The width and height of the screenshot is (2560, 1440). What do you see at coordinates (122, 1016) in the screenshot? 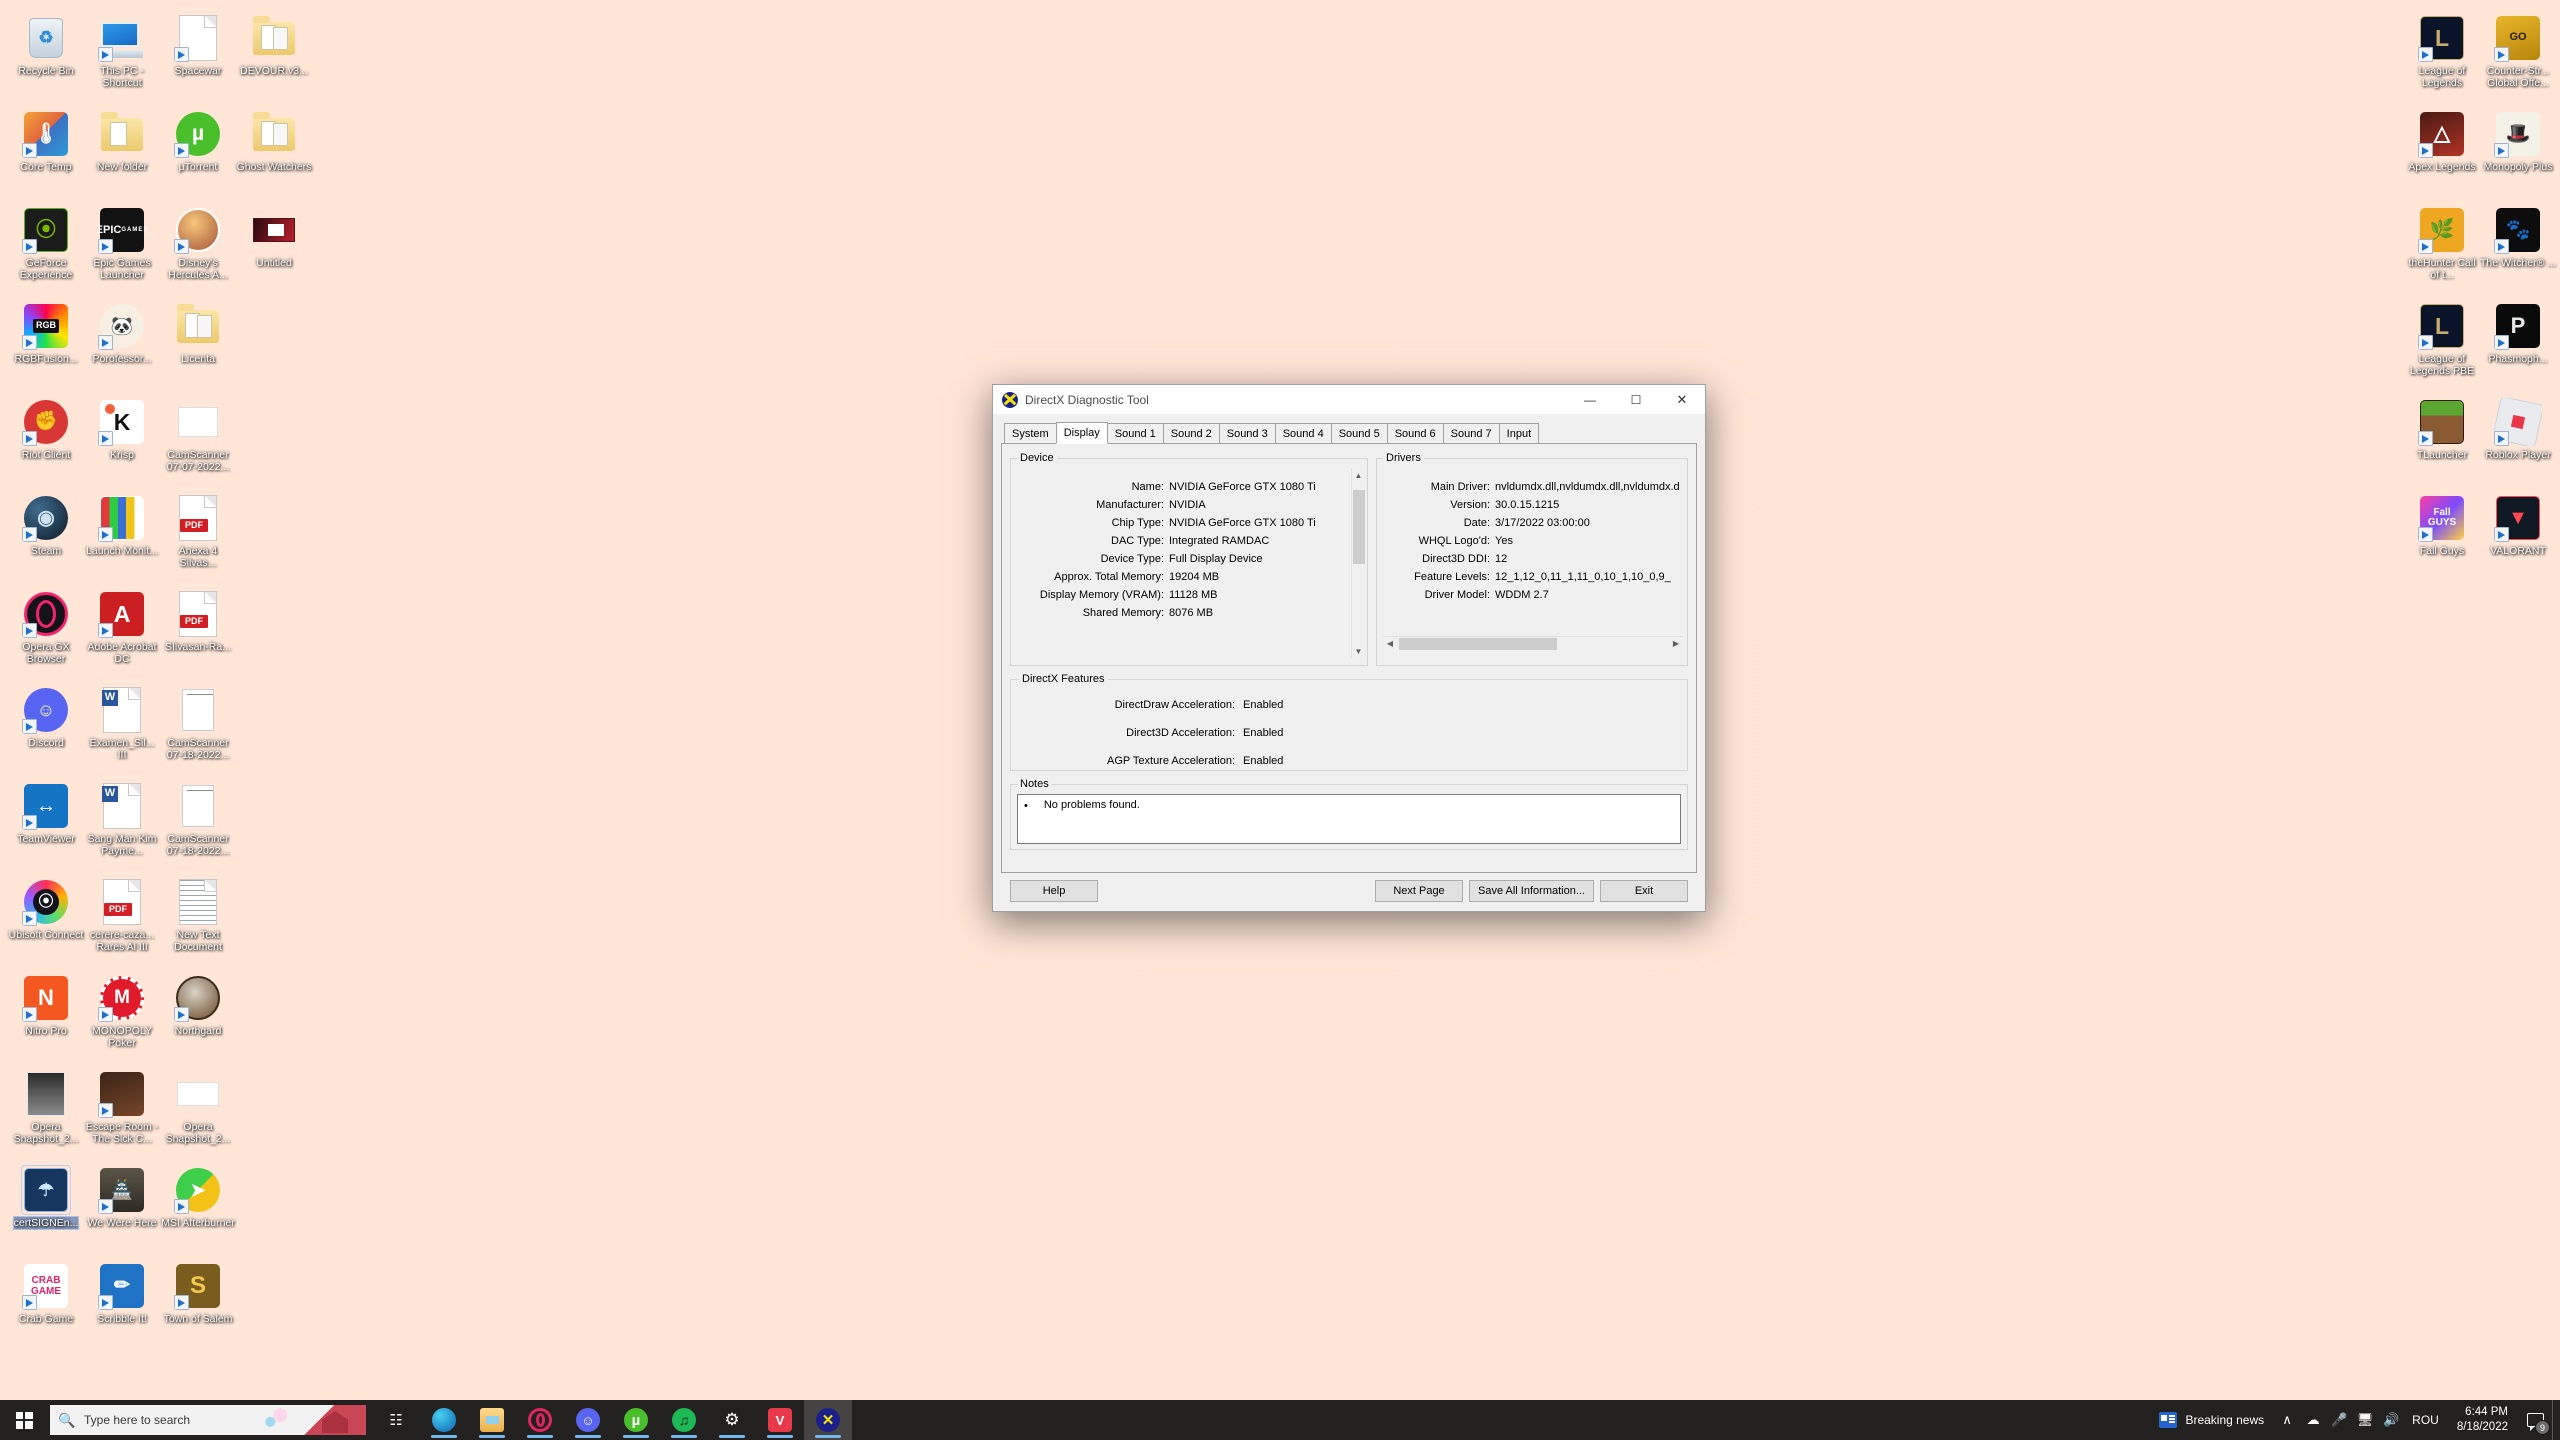
I see `desktop-icon: M MONOPOLY Poker` at bounding box center [122, 1016].